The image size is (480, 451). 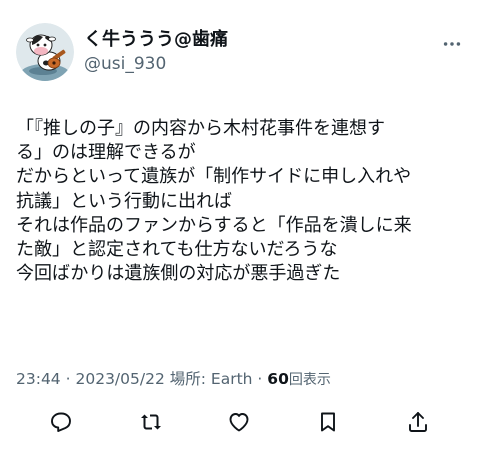 I want to click on cow-mascot-avatar-image, so click(x=45, y=52).